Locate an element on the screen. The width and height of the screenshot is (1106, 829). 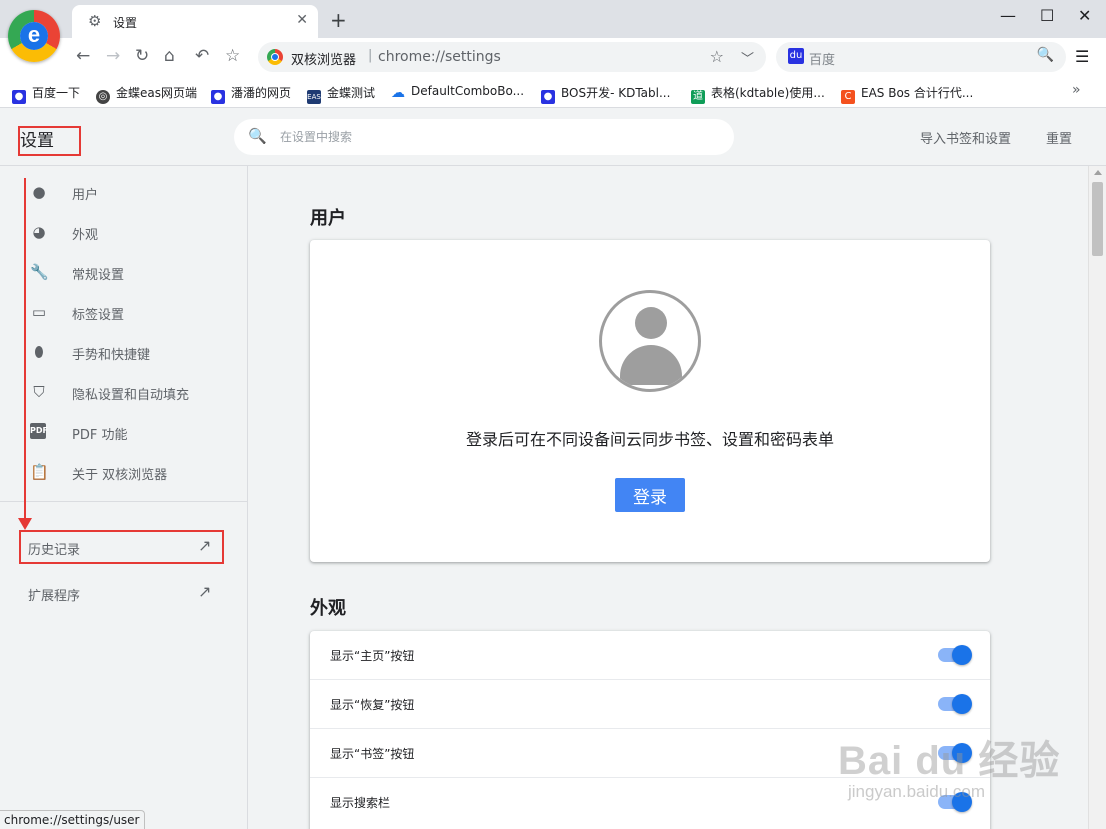
settings-search-box: 🔍 is located at coordinates (484, 137).